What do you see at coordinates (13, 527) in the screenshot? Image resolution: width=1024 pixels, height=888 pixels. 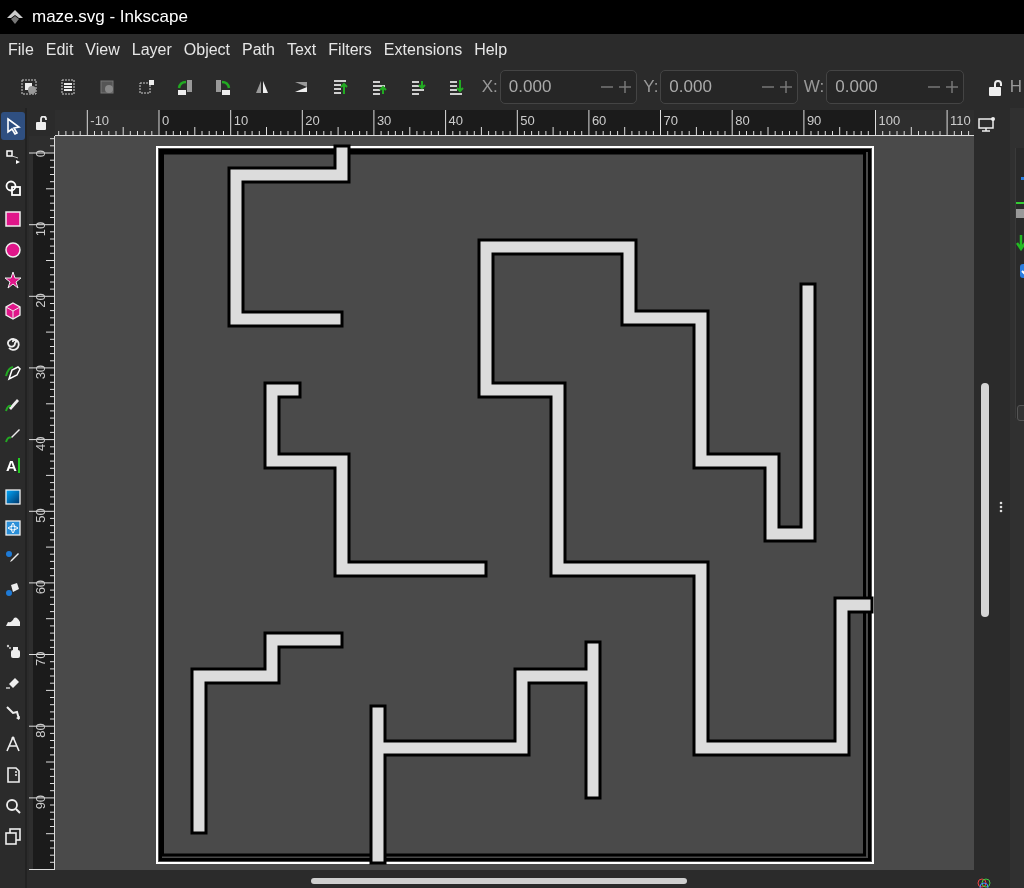 I see `mesh-icon` at bounding box center [13, 527].